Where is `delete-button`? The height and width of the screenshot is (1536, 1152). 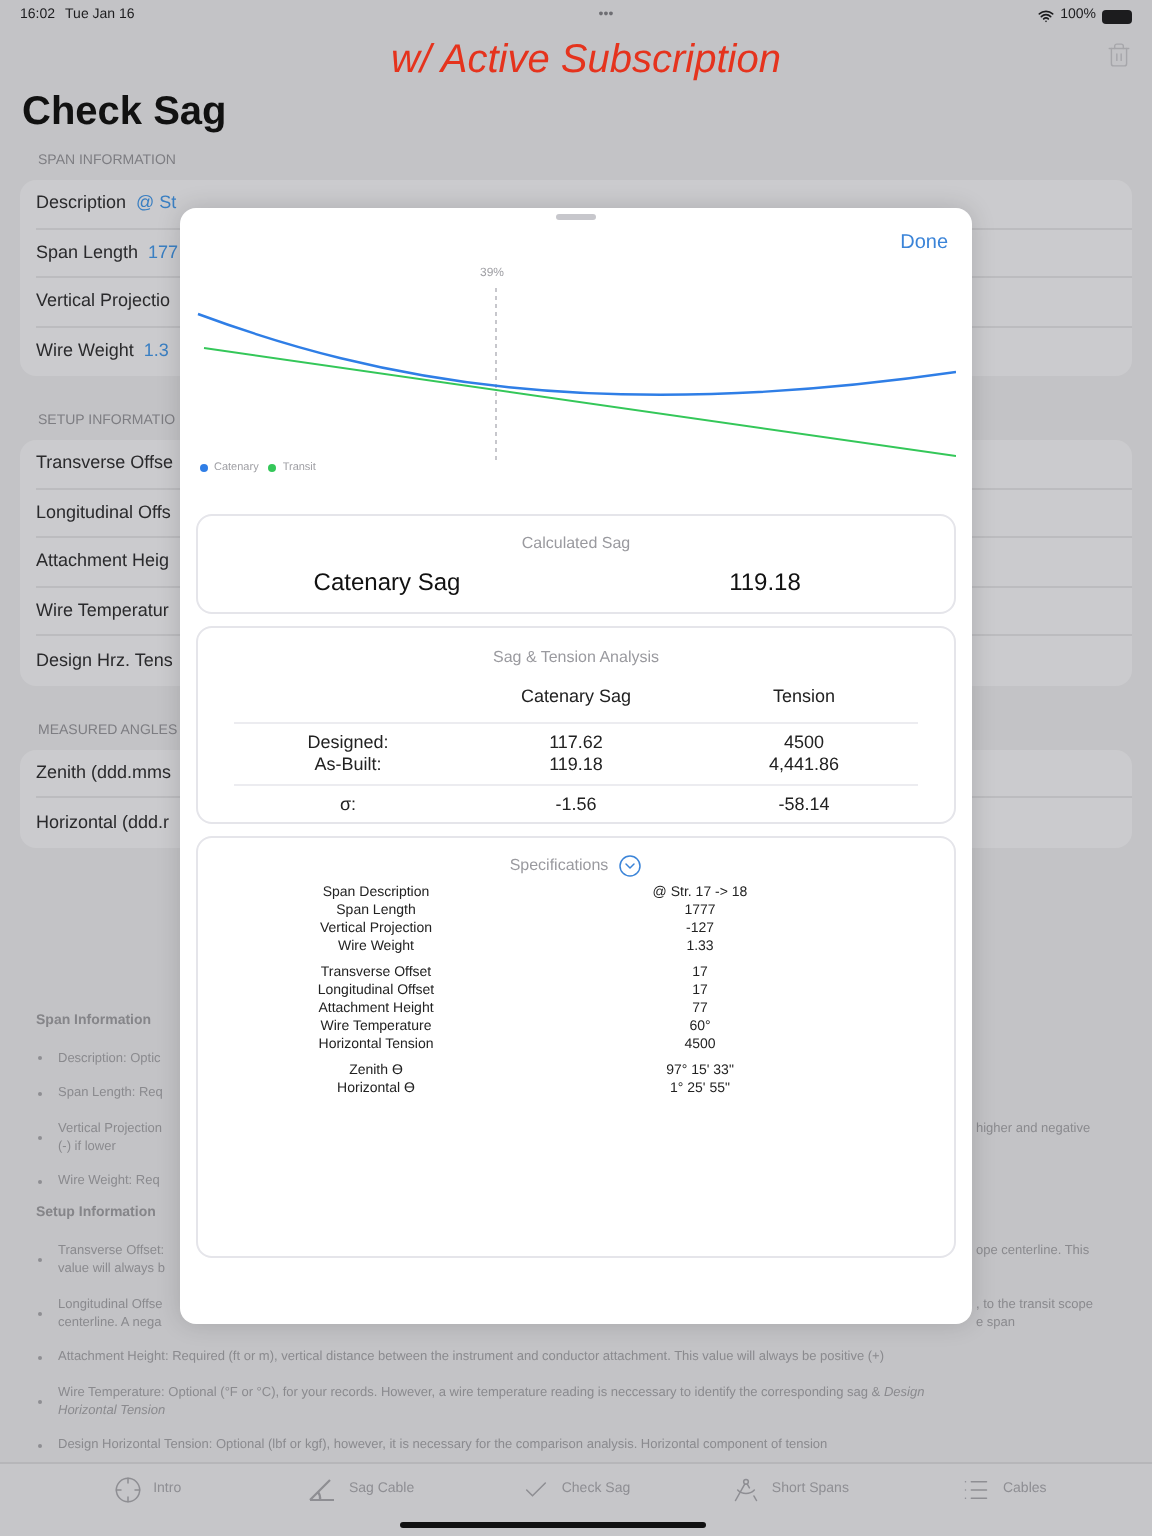 delete-button is located at coordinates (1119, 55).